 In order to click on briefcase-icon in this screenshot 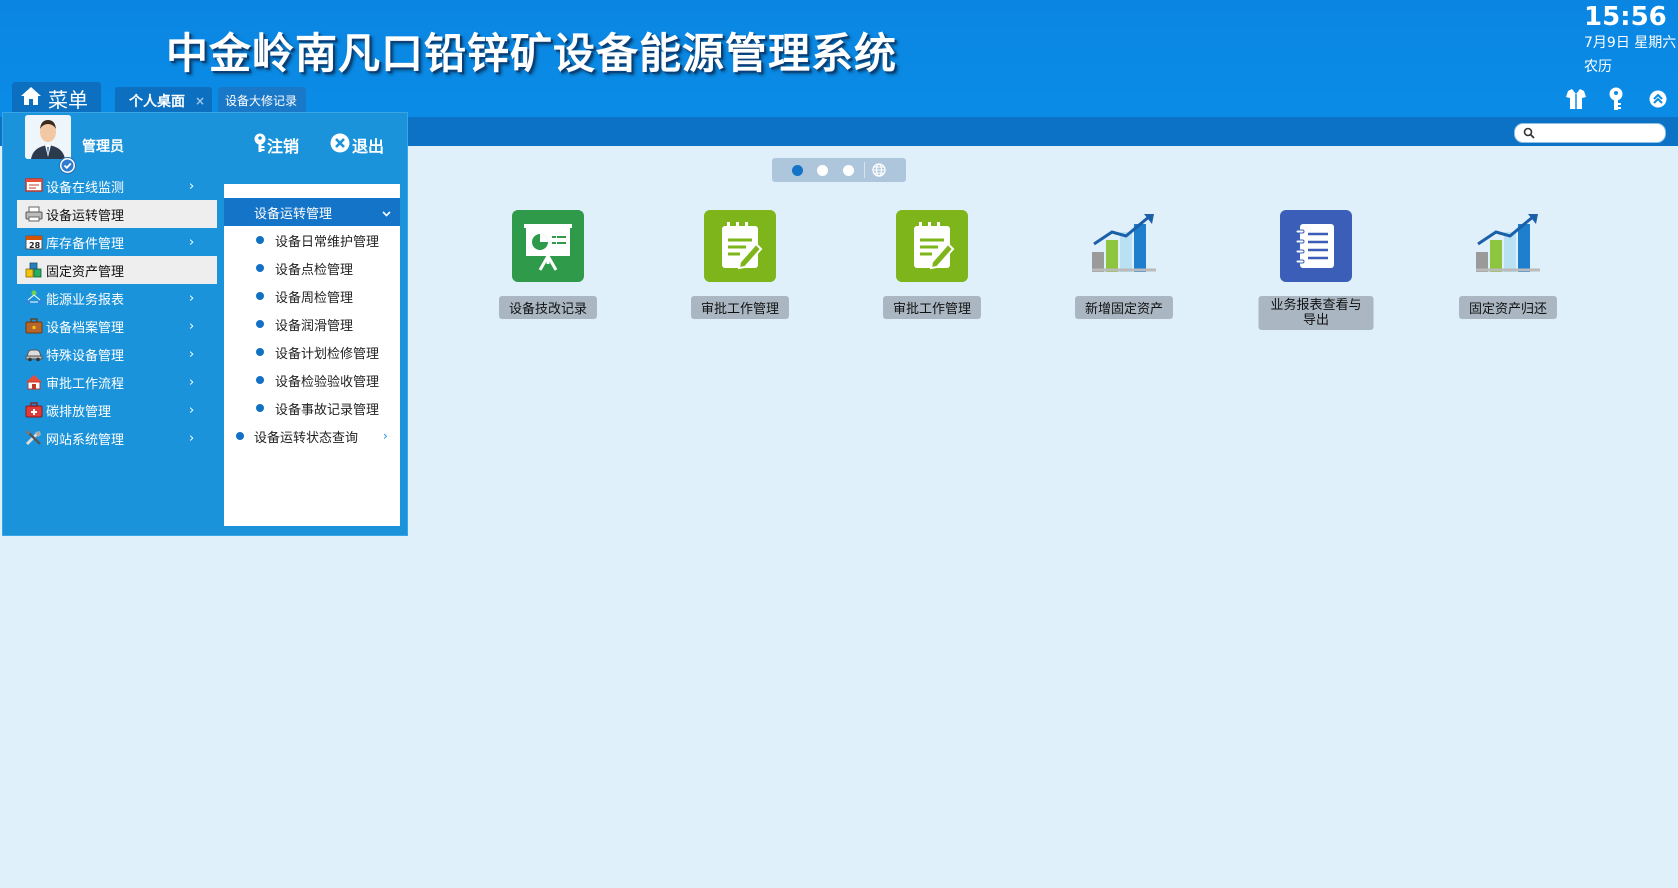, I will do `click(34, 326)`.